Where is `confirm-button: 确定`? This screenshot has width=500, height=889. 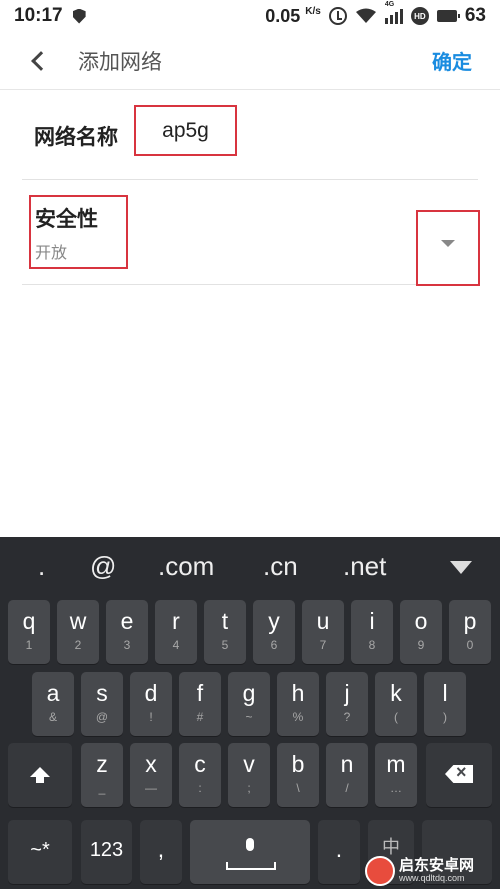 confirm-button: 确定 is located at coordinates (452, 60).